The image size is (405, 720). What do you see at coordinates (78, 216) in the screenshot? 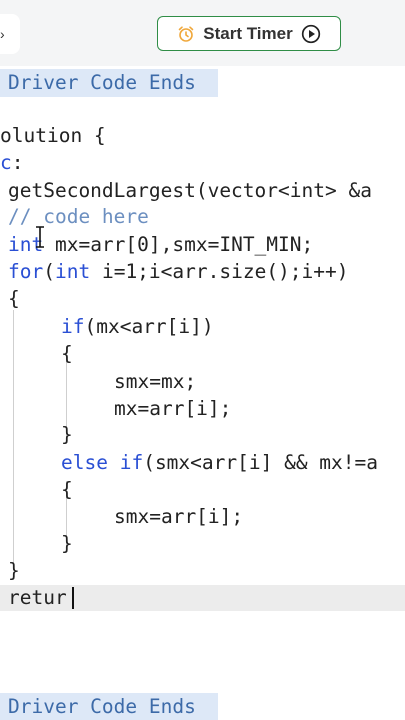
I see `code-line-4: // code here` at bounding box center [78, 216].